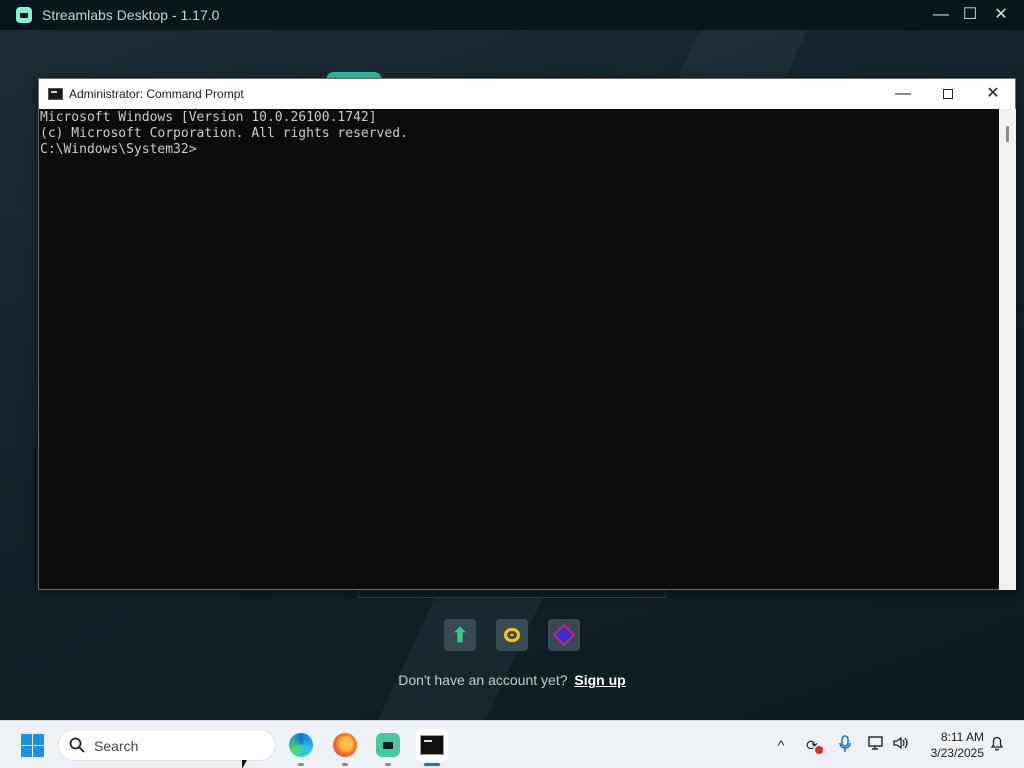 Image resolution: width=1024 pixels, height=768 pixels. I want to click on streamlabs-title: Streamlabs Desktop - 1.17.0, so click(131, 15).